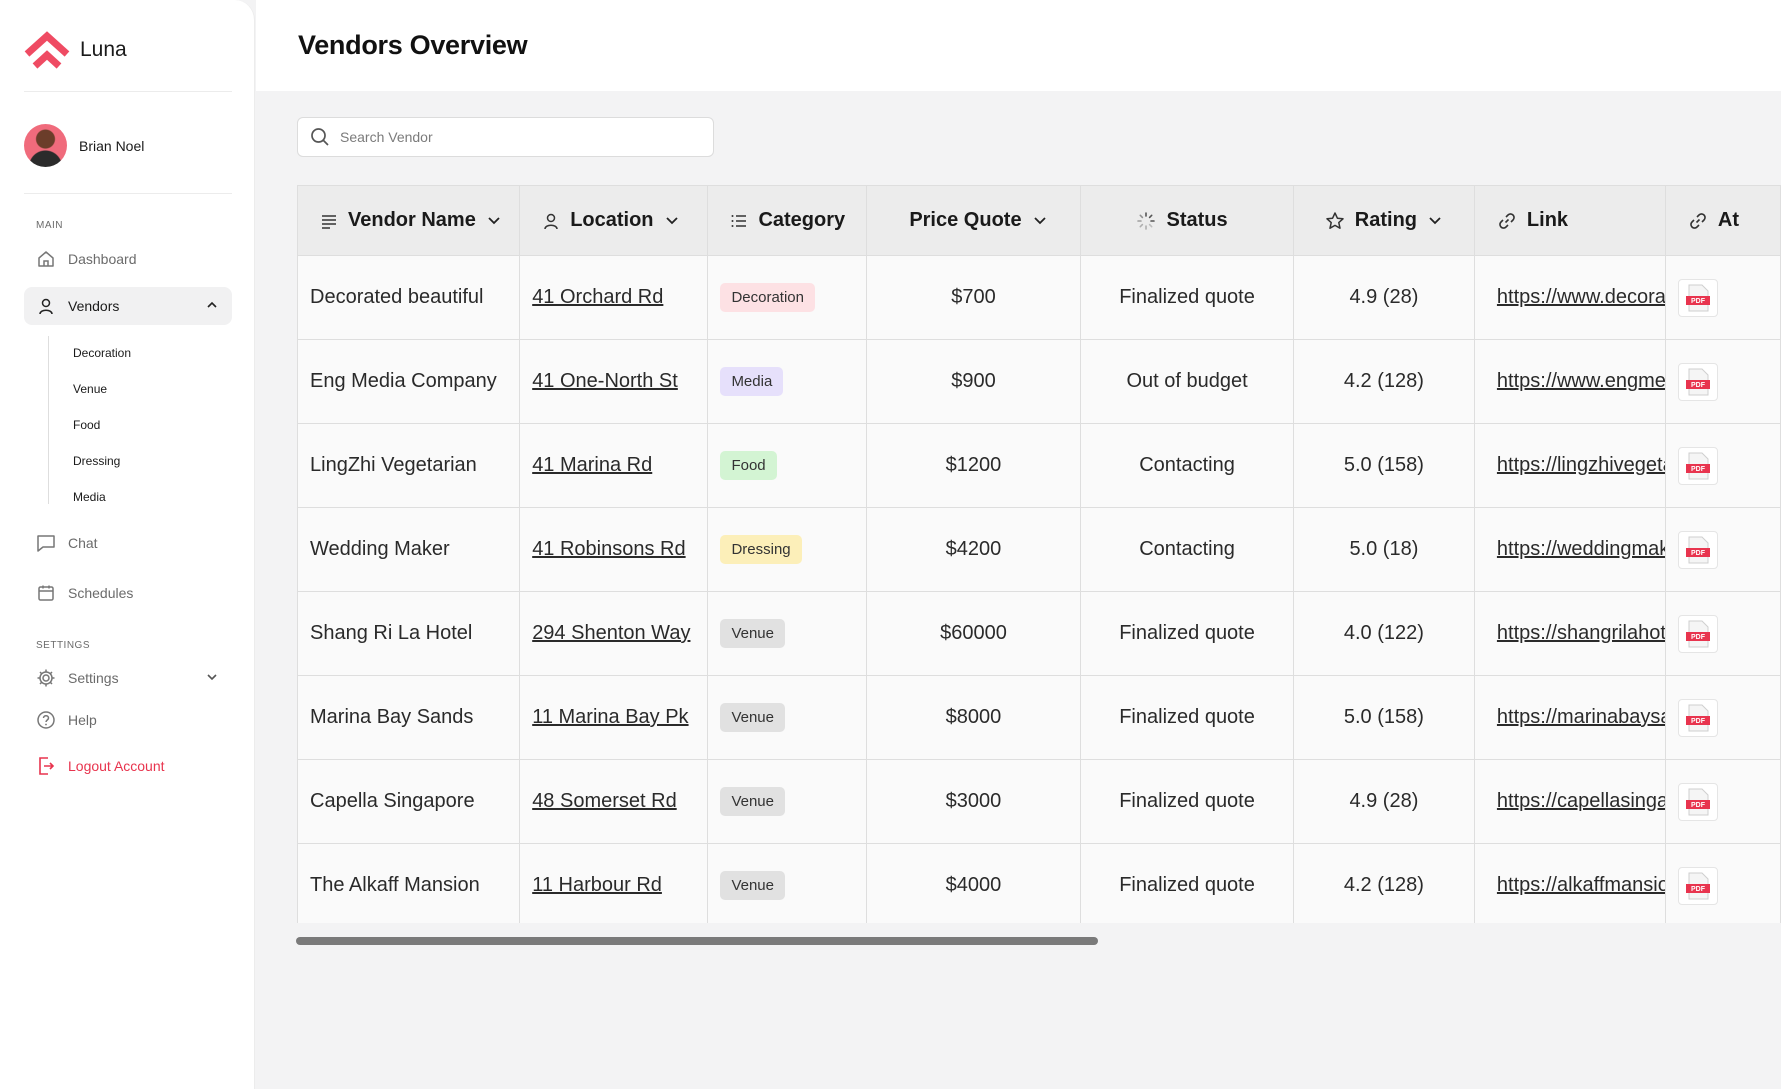 The image size is (1781, 1089). I want to click on col-location: Location, so click(614, 220).